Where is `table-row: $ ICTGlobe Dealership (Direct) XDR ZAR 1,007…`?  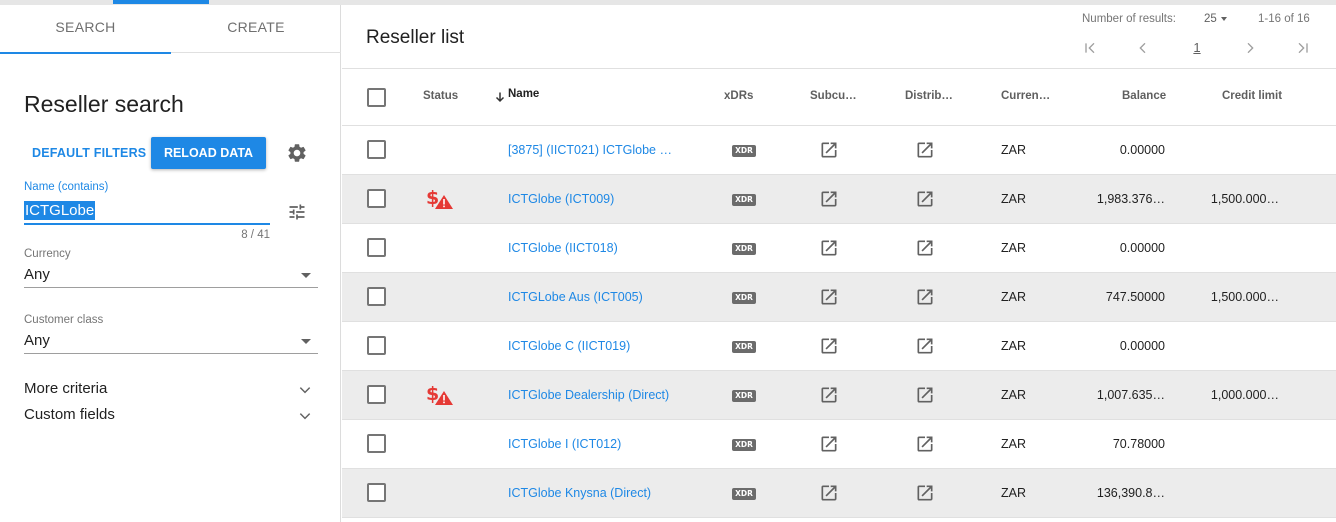 table-row: $ ICTGlobe Dealership (Direct) XDR ZAR 1,007… is located at coordinates (839, 395).